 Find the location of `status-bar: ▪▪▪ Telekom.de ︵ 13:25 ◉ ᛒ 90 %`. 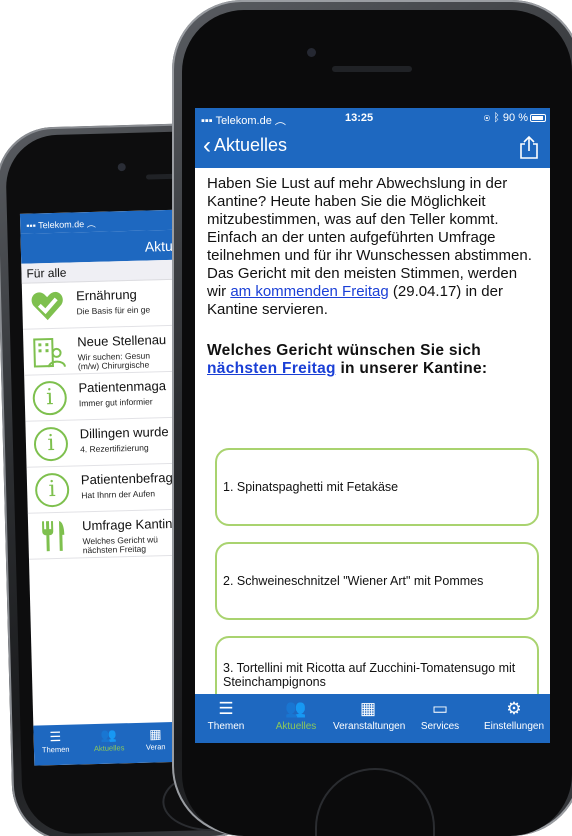

status-bar: ▪▪▪ Telekom.de ︵ 13:25 ◉ ᛒ 90 % is located at coordinates (372, 118).